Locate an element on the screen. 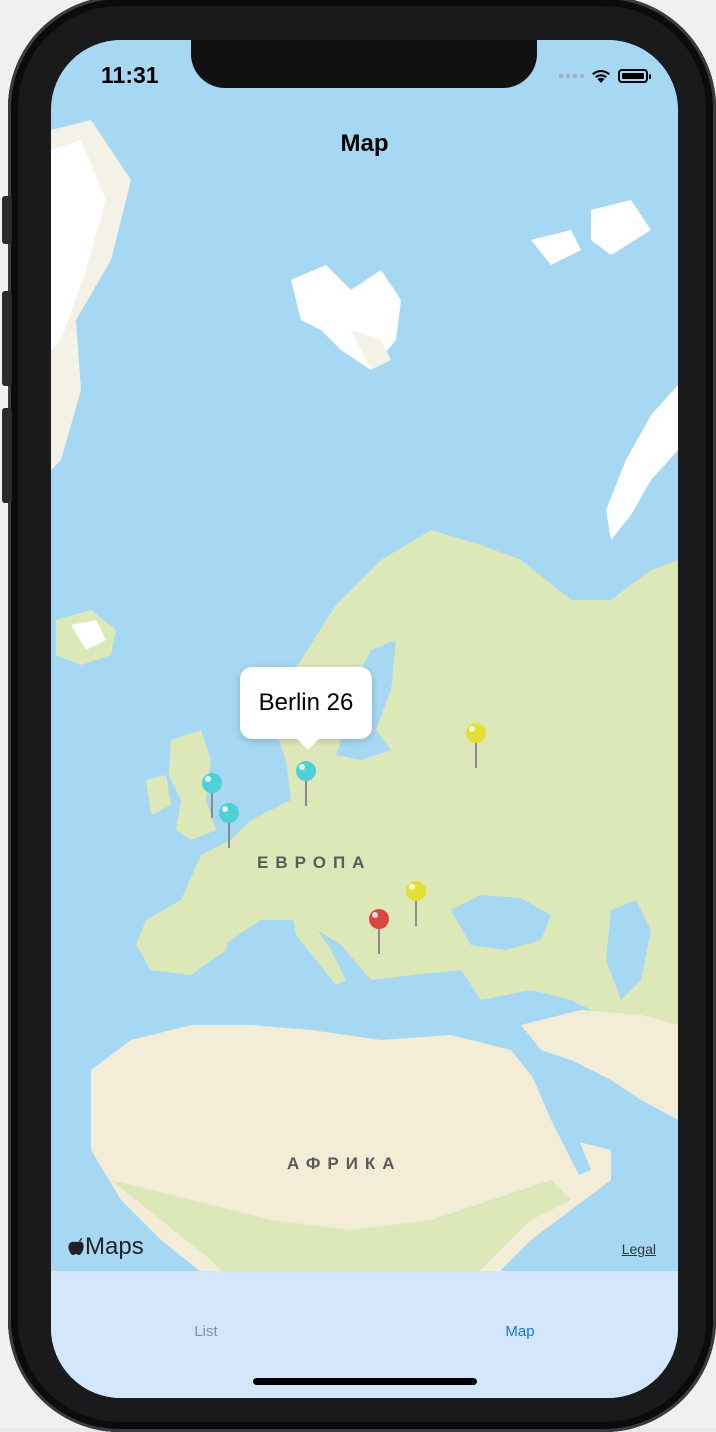 This screenshot has height=1432, width=716. tab-list: List is located at coordinates (206, 1331).